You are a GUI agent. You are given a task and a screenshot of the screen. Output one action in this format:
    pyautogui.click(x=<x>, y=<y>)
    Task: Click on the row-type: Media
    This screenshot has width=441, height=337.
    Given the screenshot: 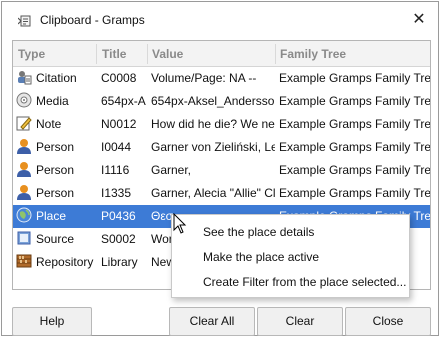 What is the action you would take?
    pyautogui.click(x=52, y=101)
    